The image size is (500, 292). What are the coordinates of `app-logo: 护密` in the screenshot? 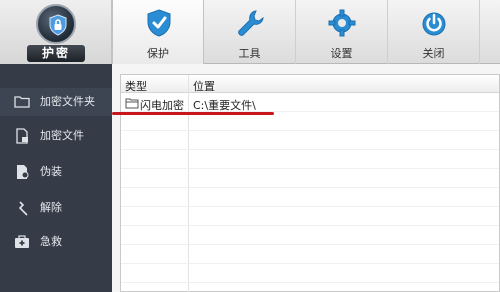 It's located at (56, 32).